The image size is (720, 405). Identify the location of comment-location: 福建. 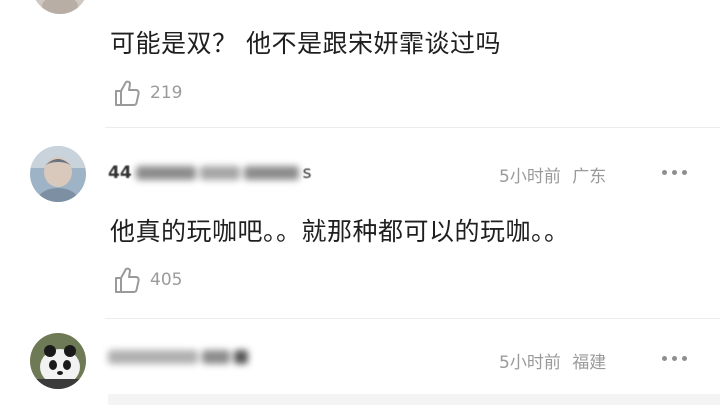
(589, 363).